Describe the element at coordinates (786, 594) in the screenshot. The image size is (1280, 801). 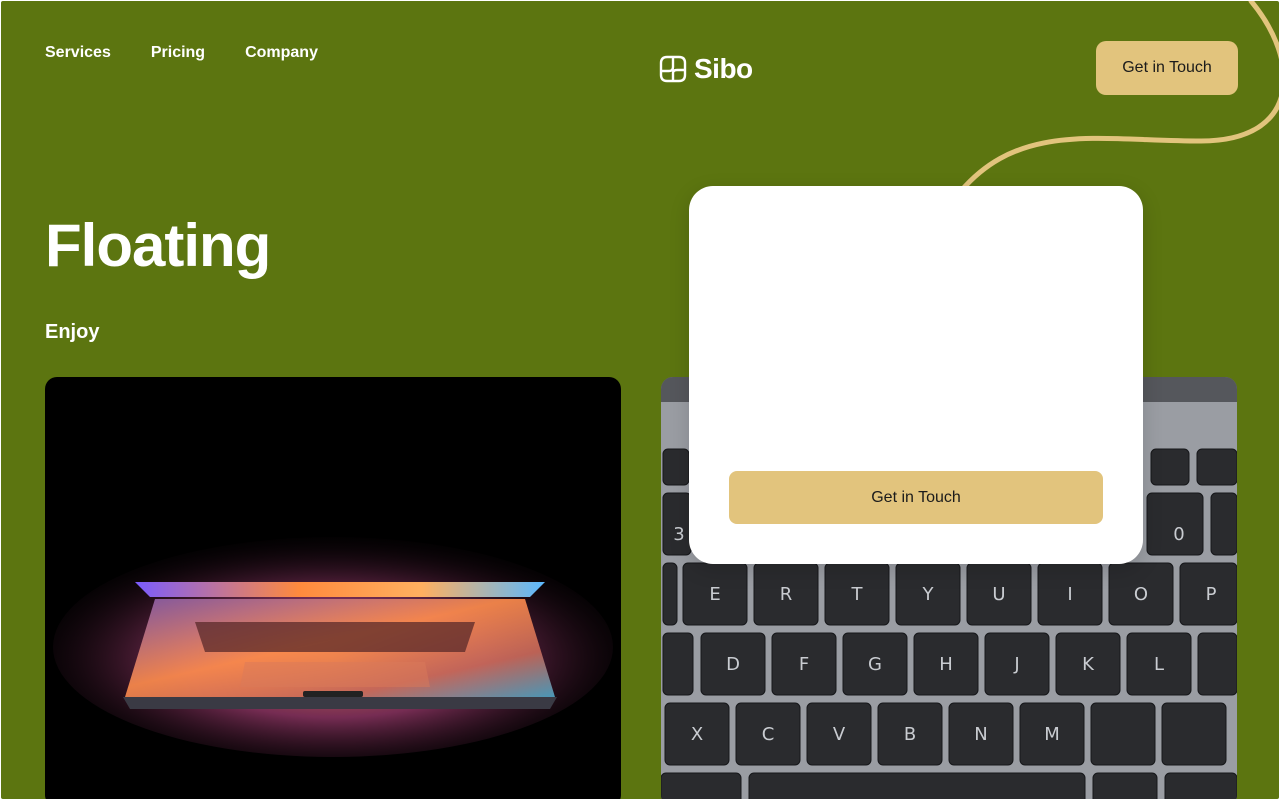
I see `svg-text: R` at that location.